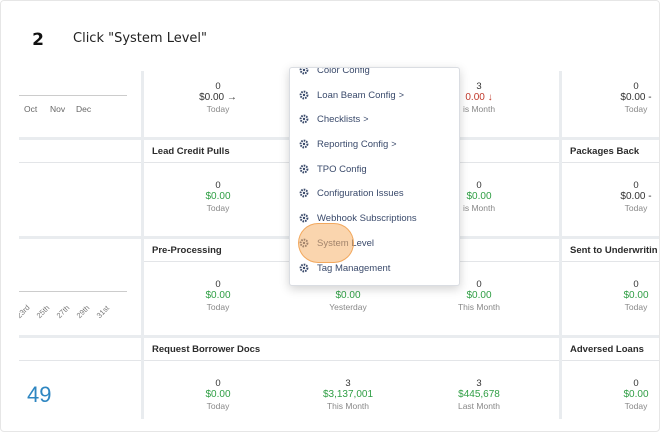 The width and height of the screenshot is (660, 432). Describe the element at coordinates (348, 394) in the screenshot. I see `stat-this-month: 3 $3,137,001 This Month` at that location.